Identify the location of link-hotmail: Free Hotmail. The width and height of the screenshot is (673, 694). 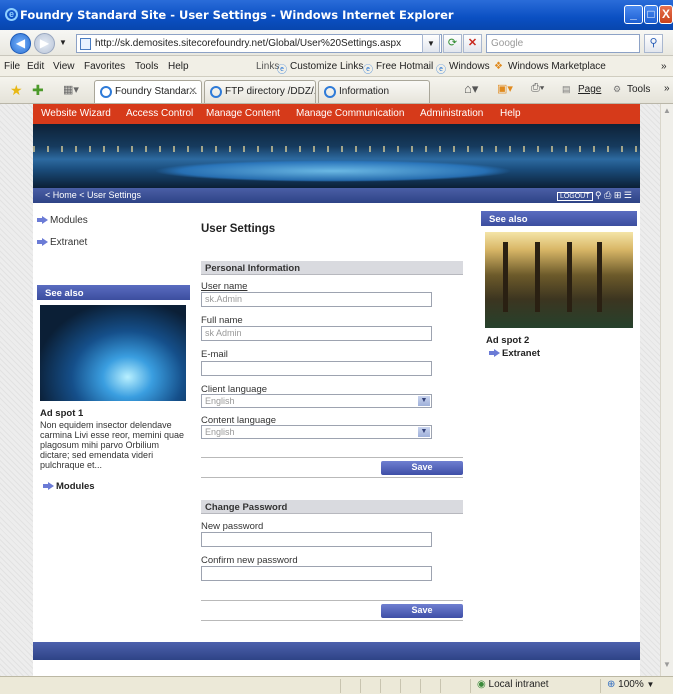
(404, 66).